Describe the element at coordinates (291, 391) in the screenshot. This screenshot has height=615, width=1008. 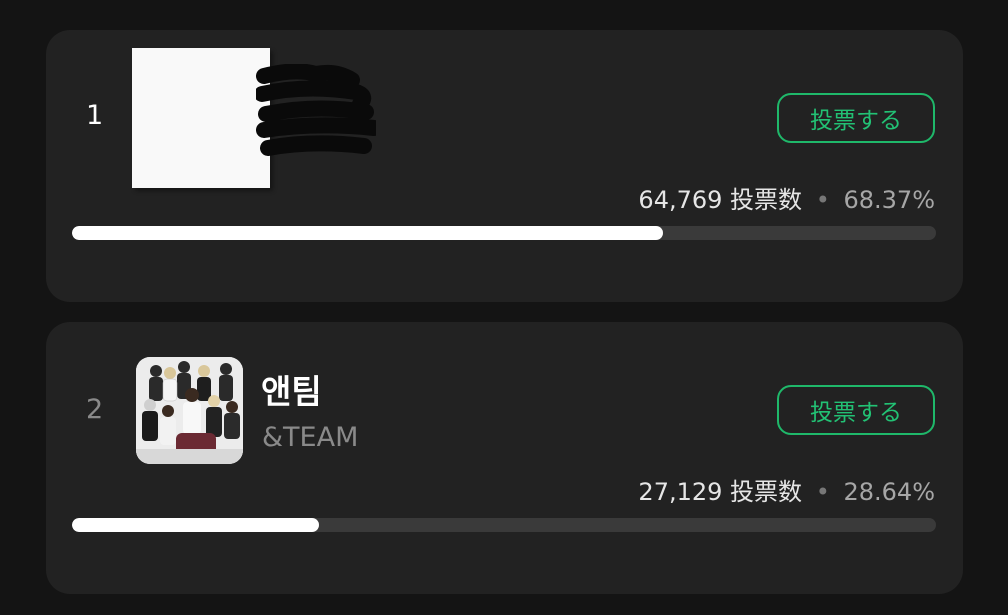
I see `artist-name: 앤팀` at that location.